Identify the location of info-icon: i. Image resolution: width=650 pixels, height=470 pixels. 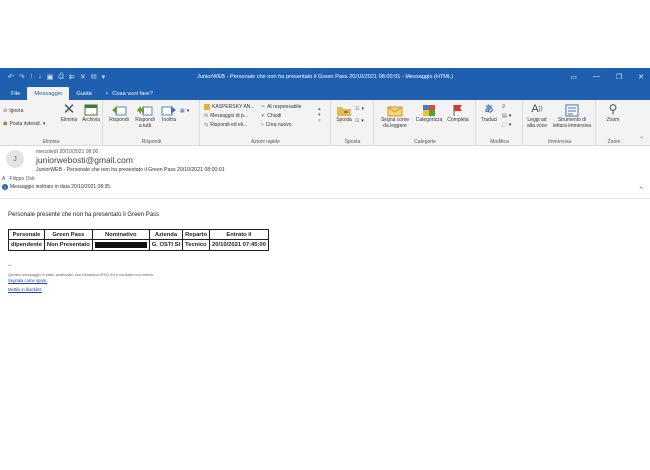
(5, 187).